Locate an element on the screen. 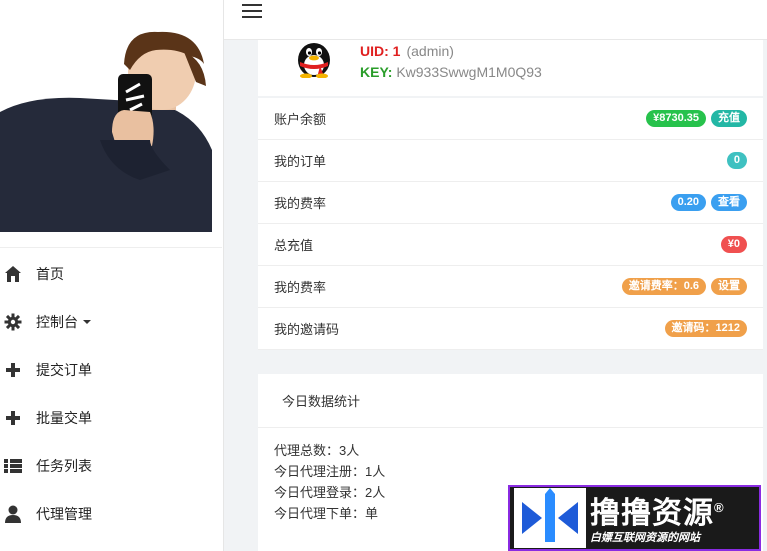  invite-code-badge: 邀请码：1212 is located at coordinates (705, 328).